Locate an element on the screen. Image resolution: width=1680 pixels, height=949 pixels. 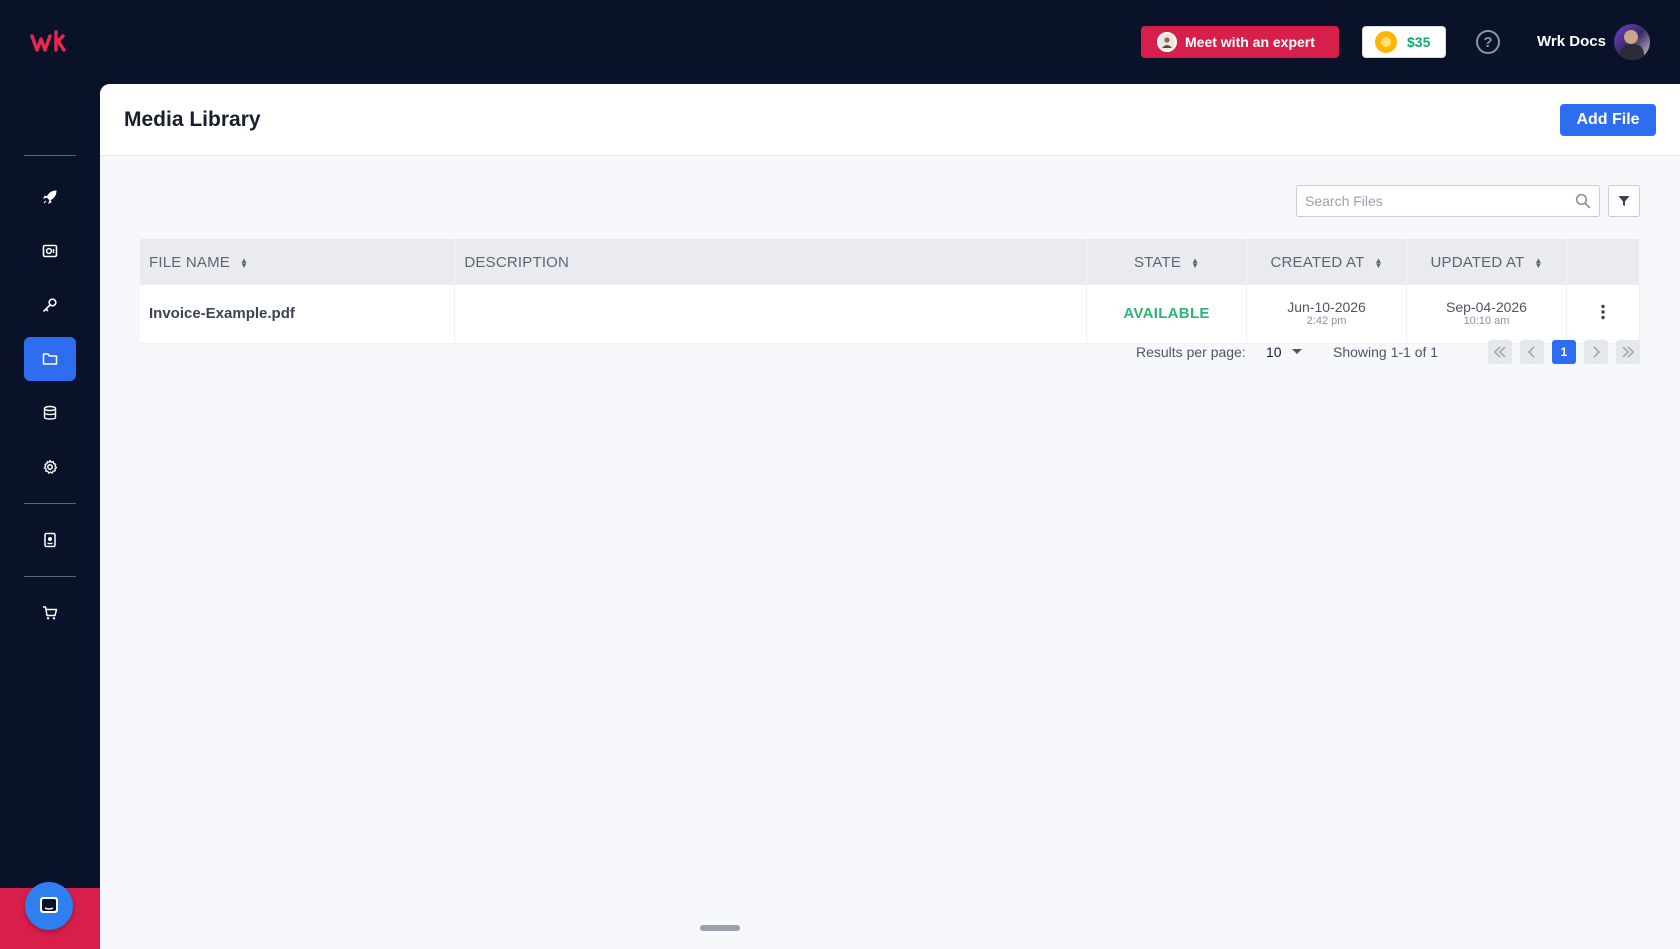
chevron-left-icon is located at coordinates (1531, 352).